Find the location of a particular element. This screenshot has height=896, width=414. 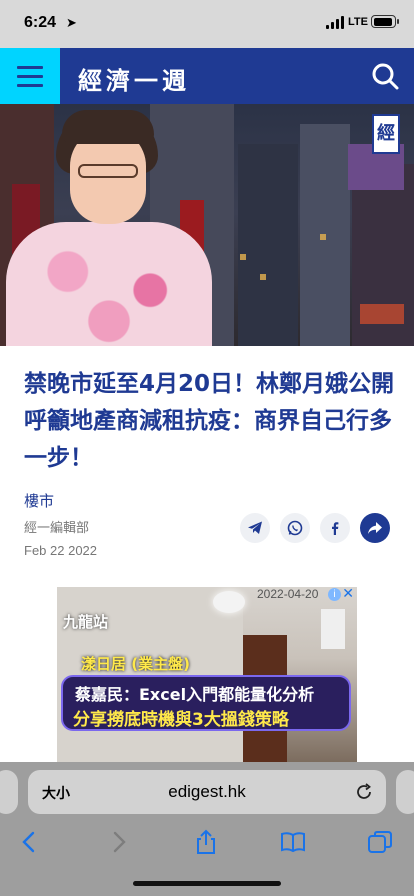

tabs-icon is located at coordinates (380, 842).